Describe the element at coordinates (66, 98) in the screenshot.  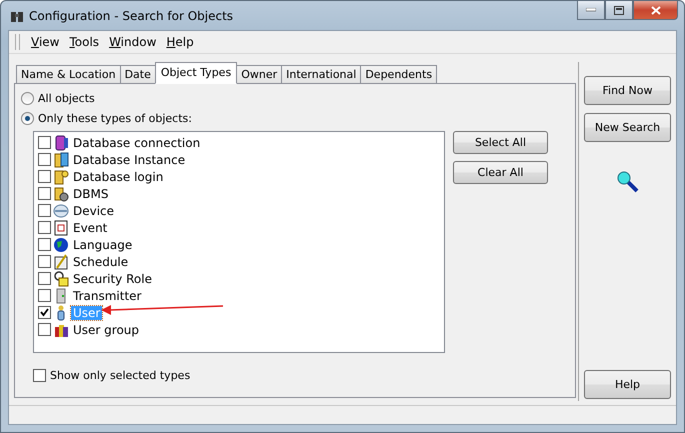
I see `radio-label: All objects` at that location.